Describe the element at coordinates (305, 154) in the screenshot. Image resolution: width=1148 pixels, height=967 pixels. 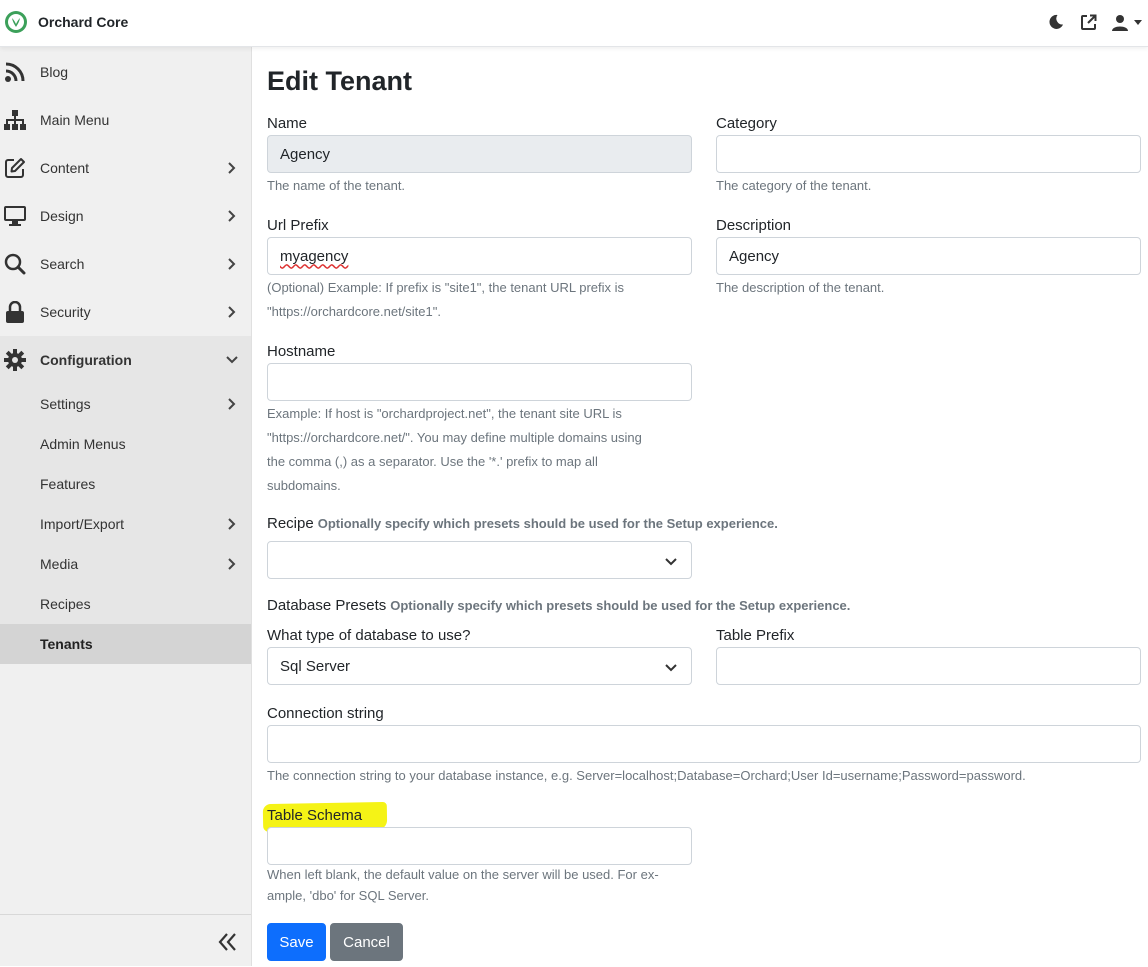
I see `name-field-value: Agency` at that location.